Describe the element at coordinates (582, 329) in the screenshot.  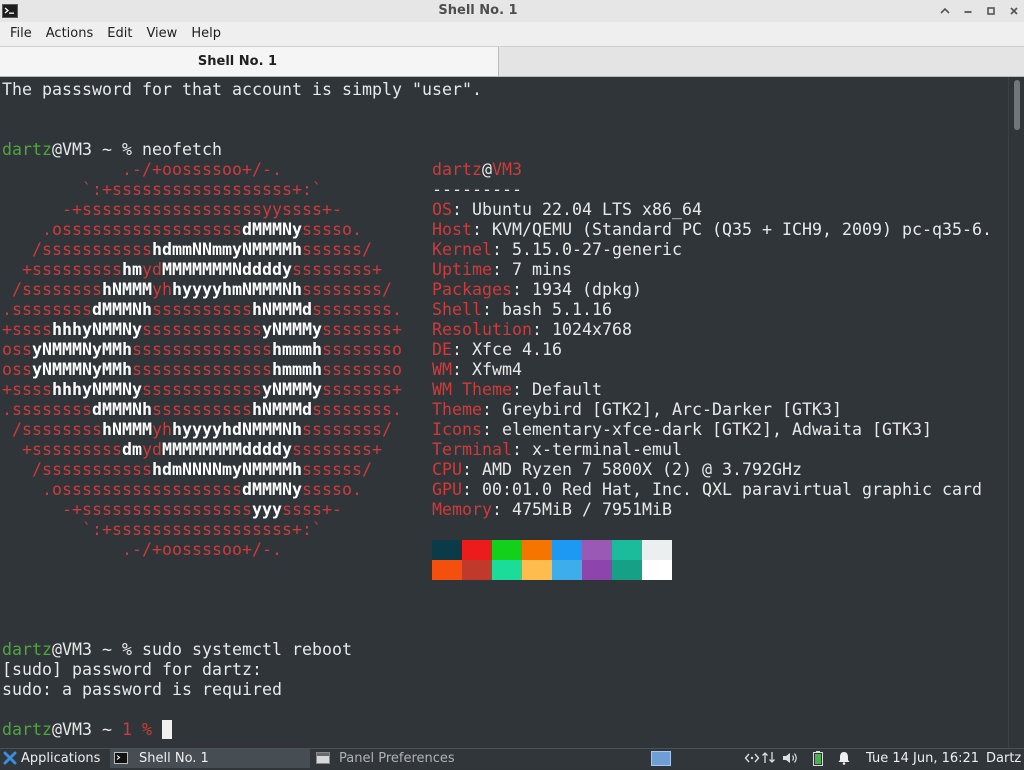
I see `terminal-text: : 1024x768` at that location.